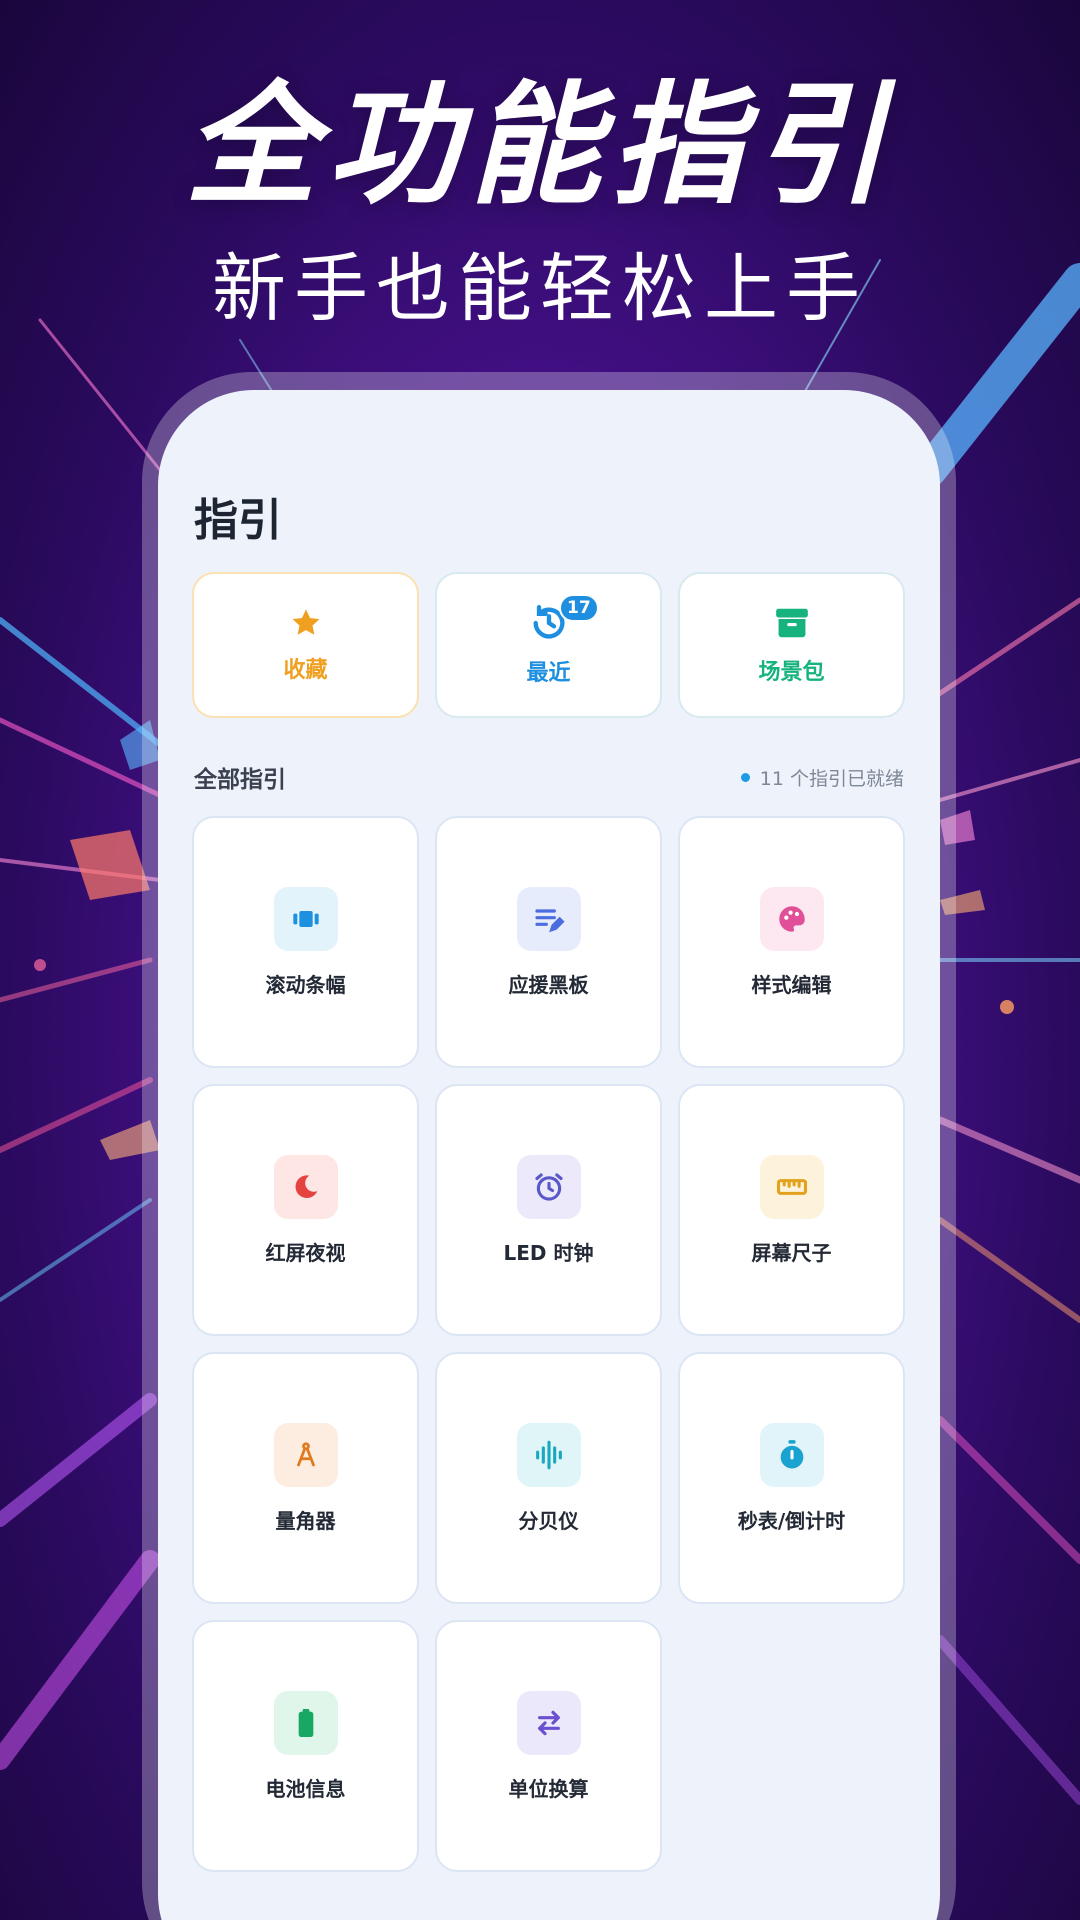 Image resolution: width=1080 pixels, height=1920 pixels. Describe the element at coordinates (831, 778) in the screenshot. I see `ready-status-text: 11 个指引已就绪` at that location.